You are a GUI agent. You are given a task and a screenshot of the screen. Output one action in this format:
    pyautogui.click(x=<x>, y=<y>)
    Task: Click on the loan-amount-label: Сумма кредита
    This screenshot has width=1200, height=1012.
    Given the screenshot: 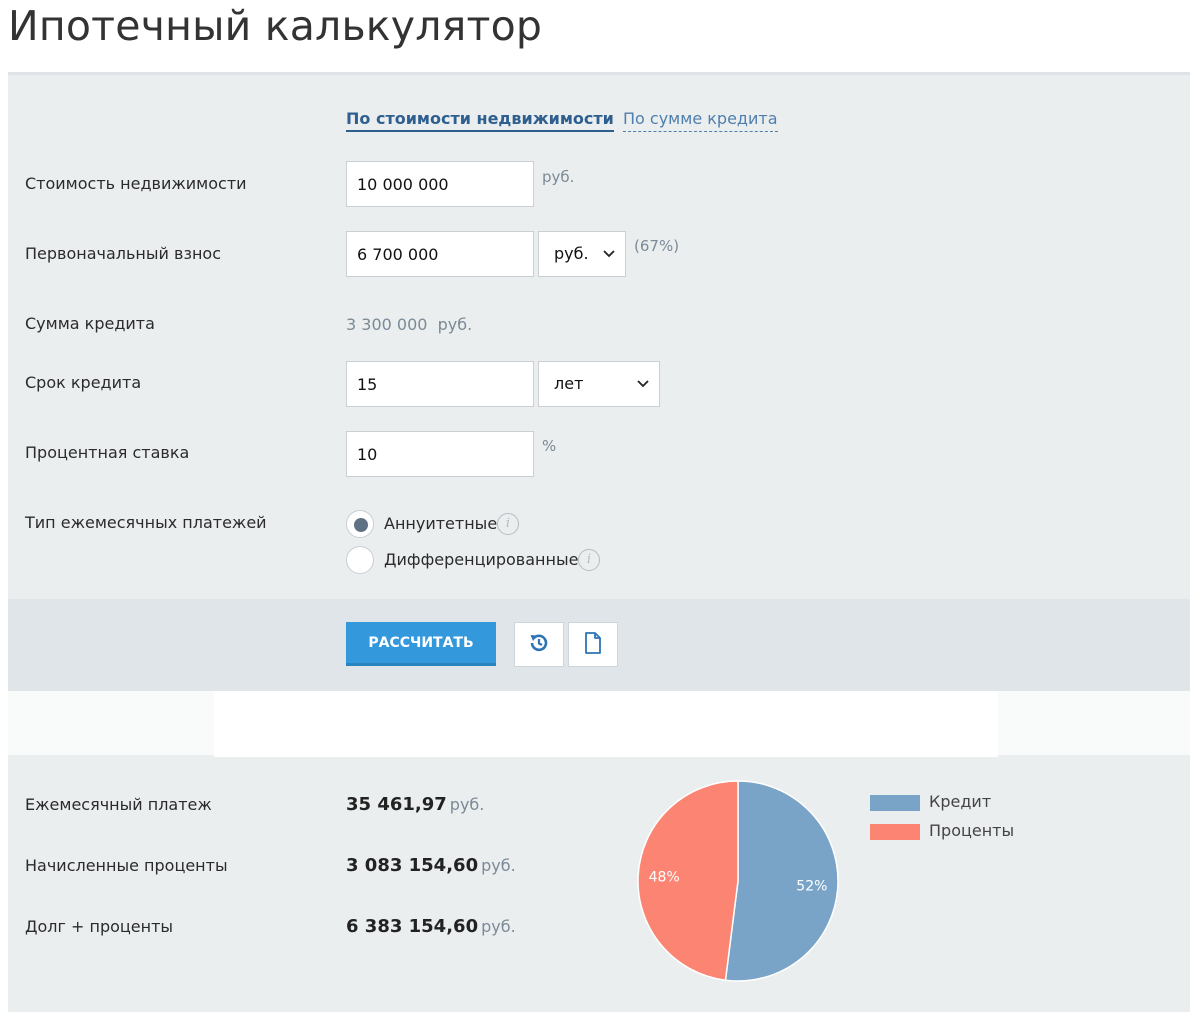 What is the action you would take?
    pyautogui.click(x=90, y=323)
    